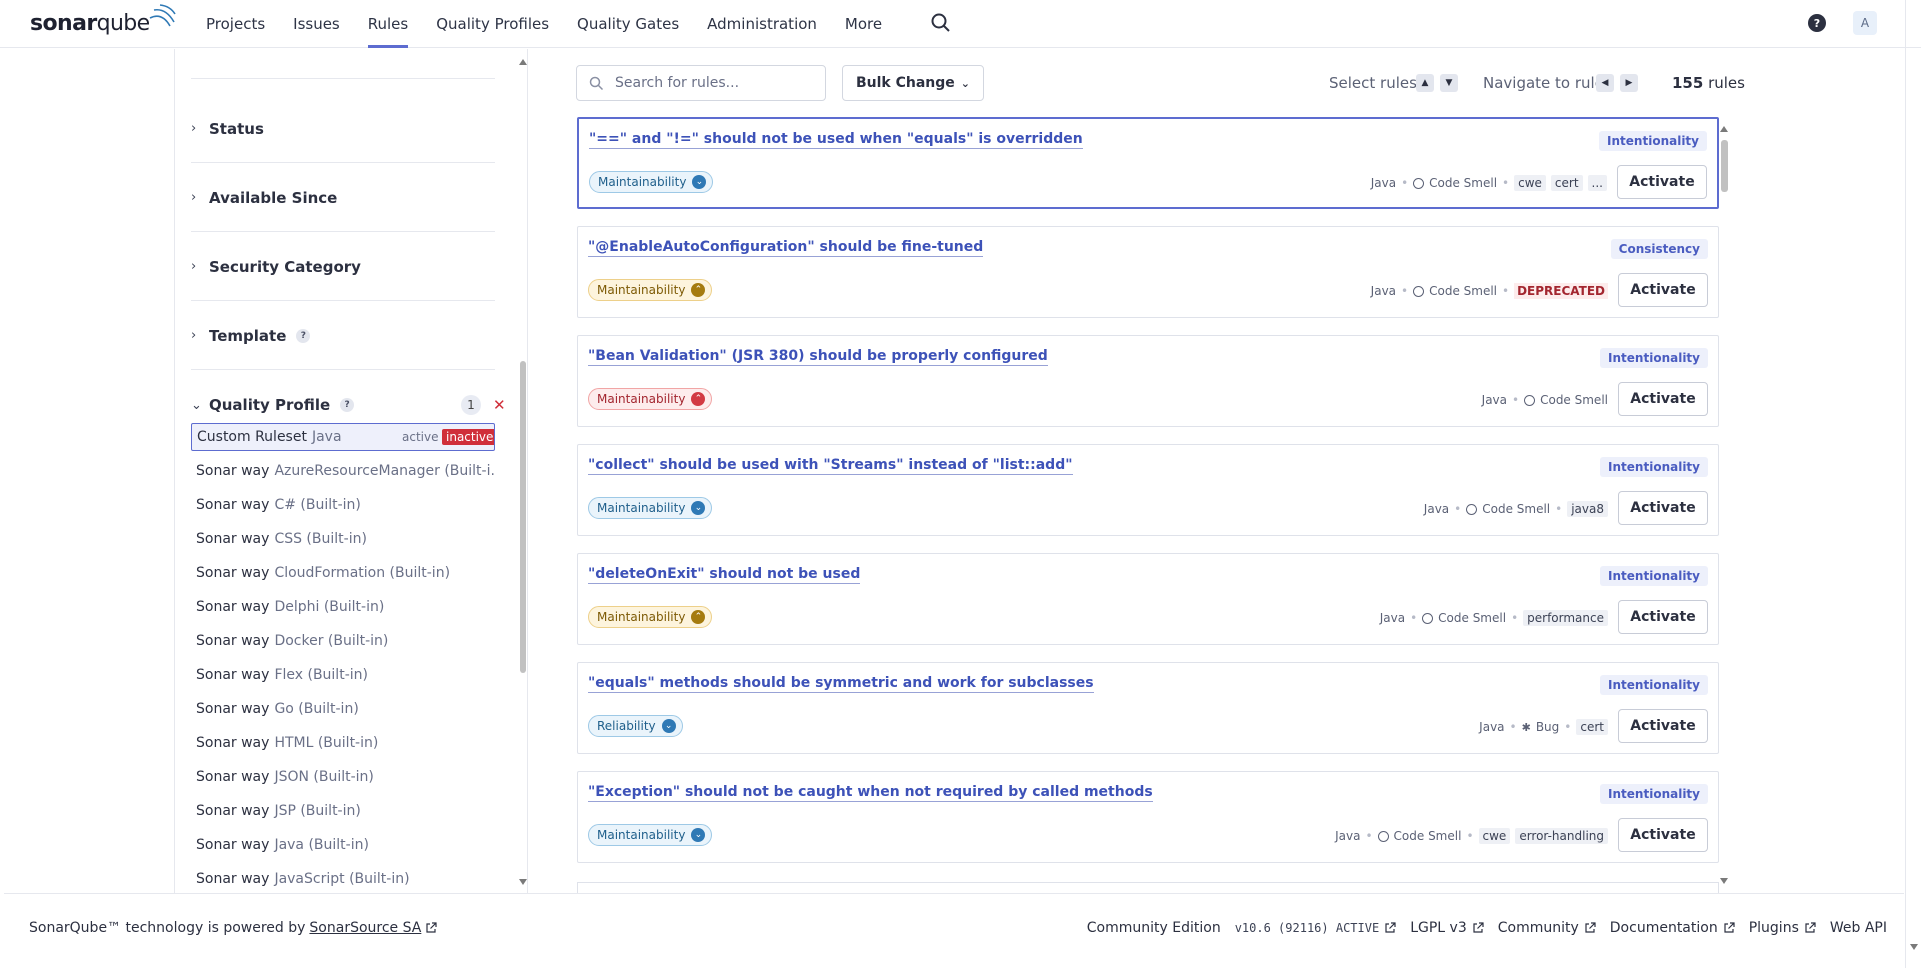 The width and height of the screenshot is (1921, 968). I want to click on nav-rules: Rules, so click(388, 24).